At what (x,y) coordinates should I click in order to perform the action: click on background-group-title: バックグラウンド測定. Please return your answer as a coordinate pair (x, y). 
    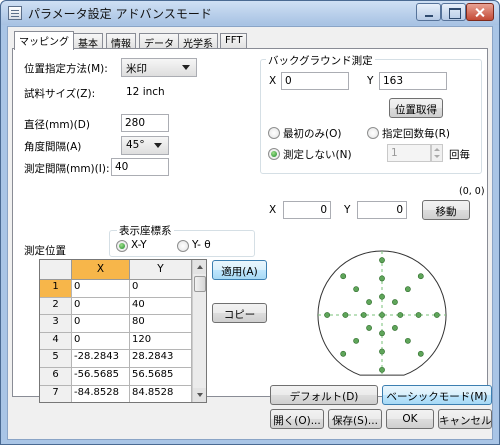
    Looking at the image, I should click on (320, 60).